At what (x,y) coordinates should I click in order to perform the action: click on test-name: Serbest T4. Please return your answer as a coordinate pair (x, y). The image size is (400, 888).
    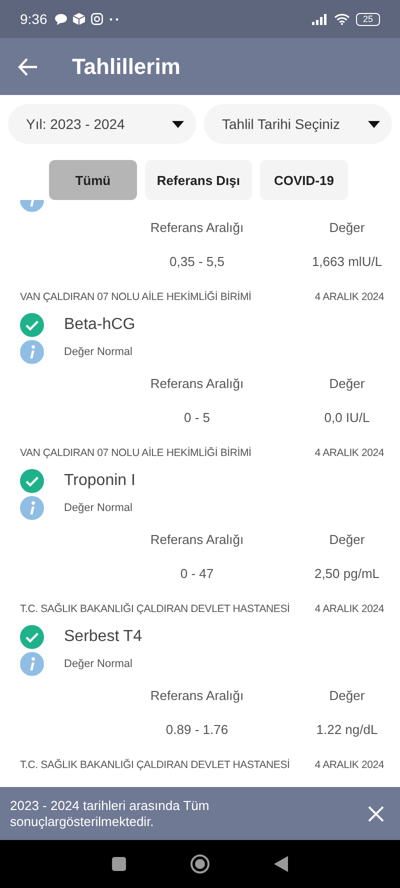
    Looking at the image, I should click on (103, 637).